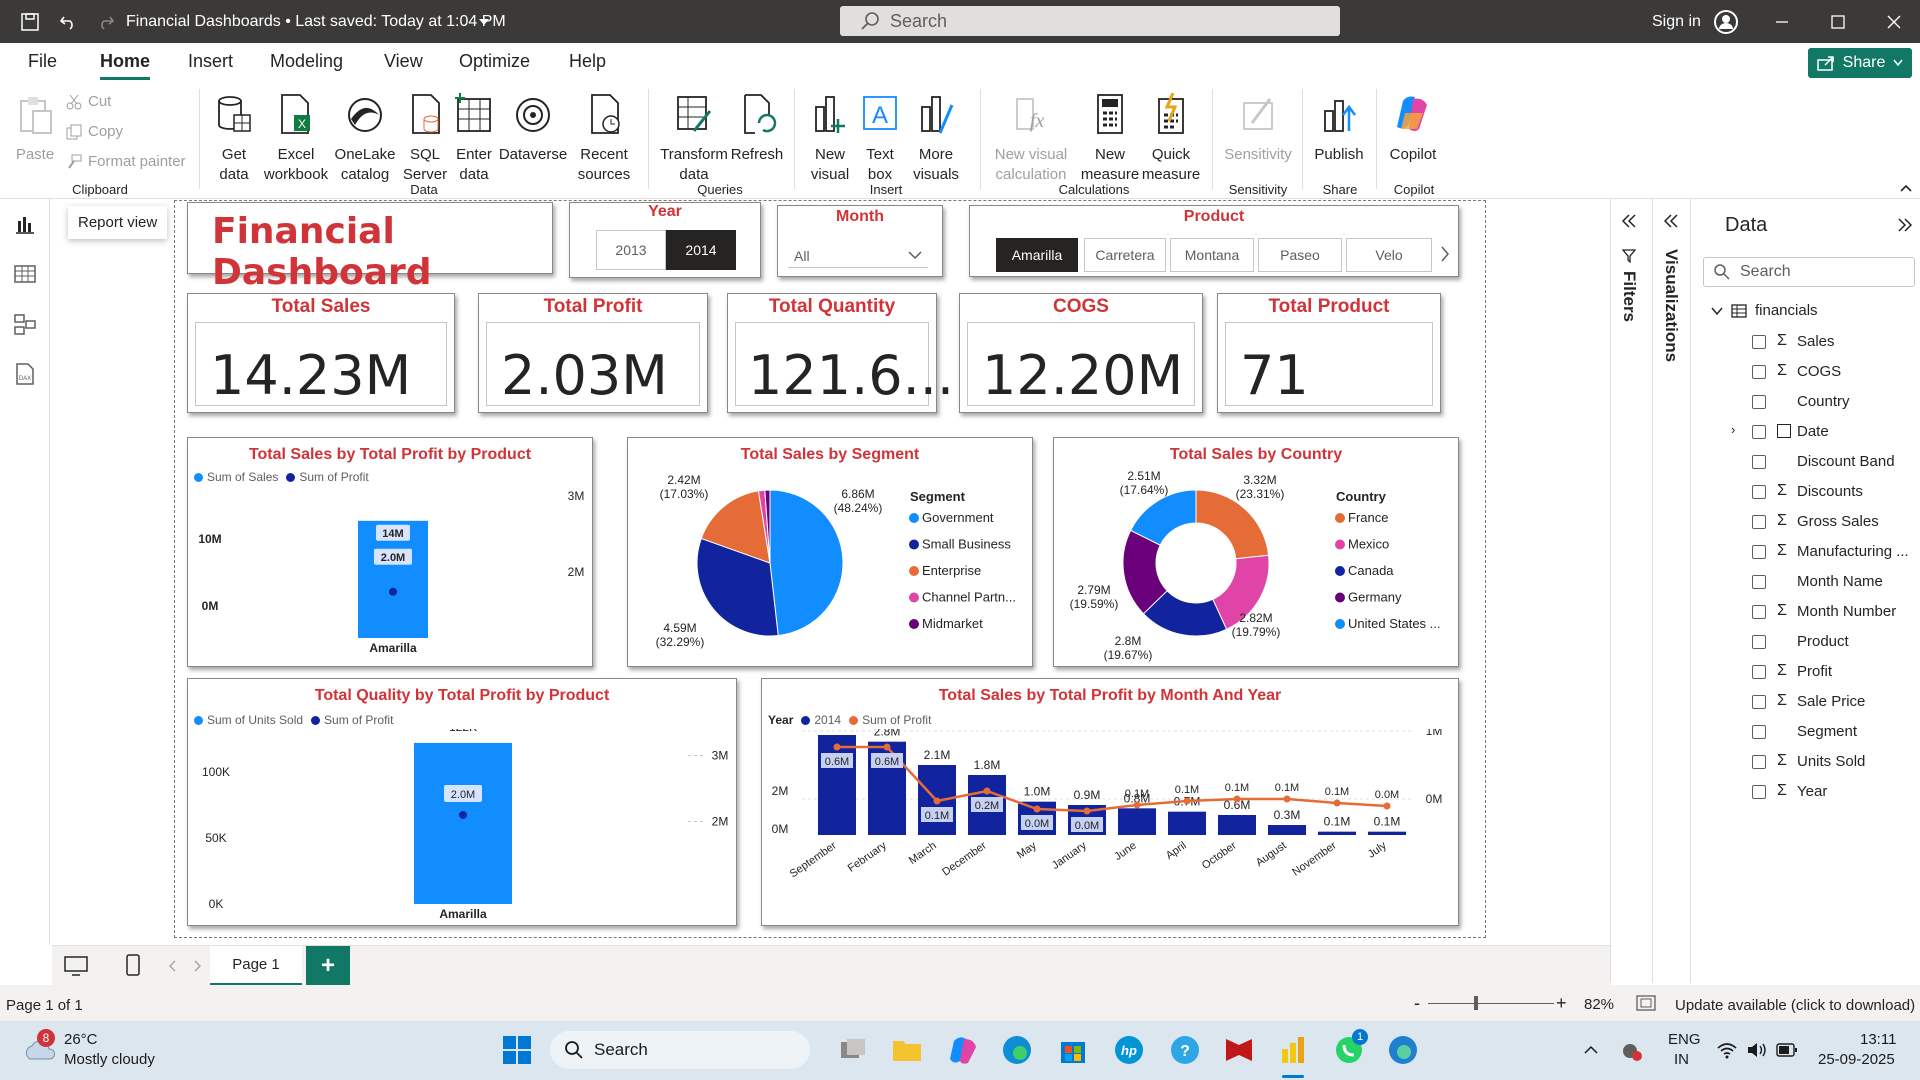  Describe the element at coordinates (1764, 310) in the screenshot. I see `table-financials: financials` at that location.